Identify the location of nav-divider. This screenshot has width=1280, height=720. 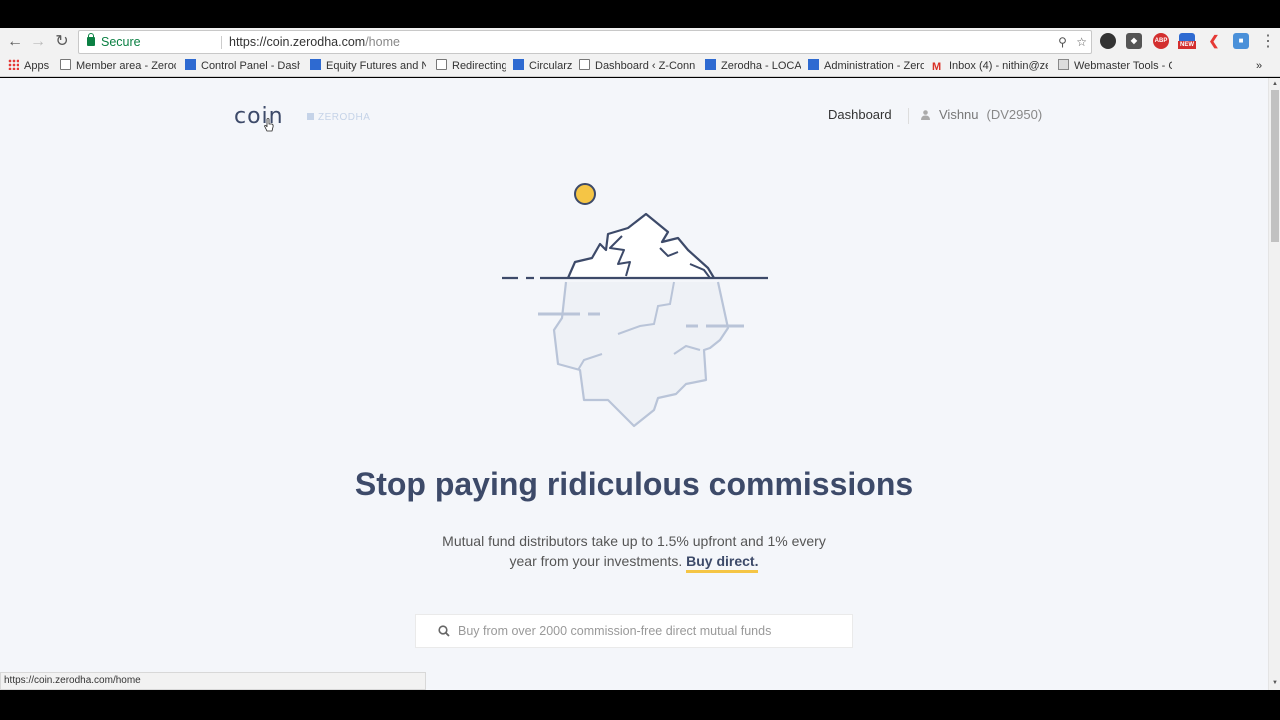
(908, 116).